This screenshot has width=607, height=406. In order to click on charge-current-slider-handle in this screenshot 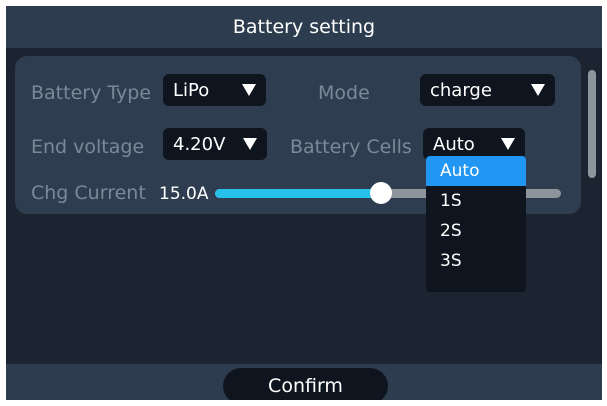, I will do `click(381, 193)`.